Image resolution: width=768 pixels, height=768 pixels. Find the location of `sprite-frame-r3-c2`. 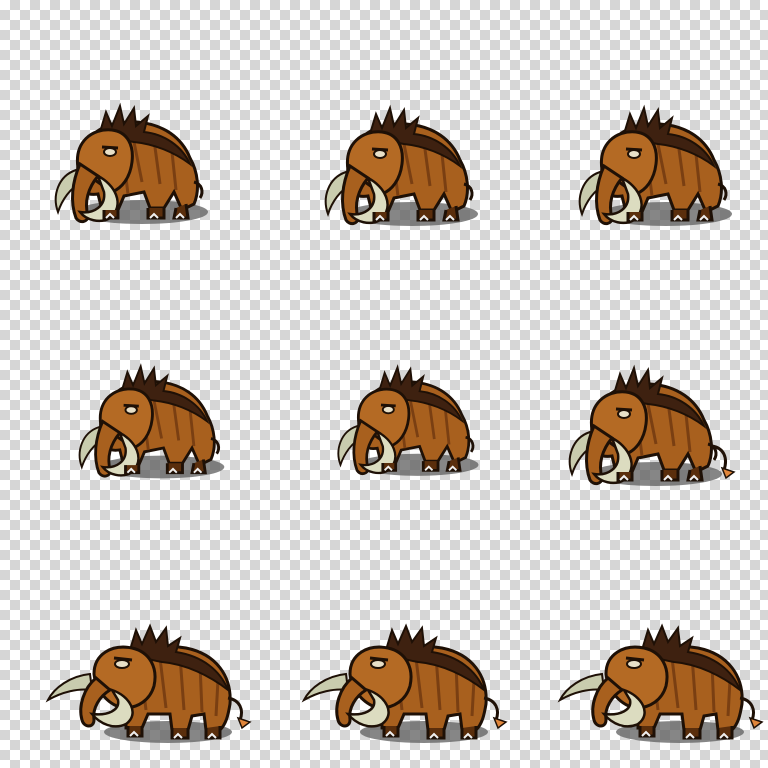

sprite-frame-r3-c2 is located at coordinates (384, 640).